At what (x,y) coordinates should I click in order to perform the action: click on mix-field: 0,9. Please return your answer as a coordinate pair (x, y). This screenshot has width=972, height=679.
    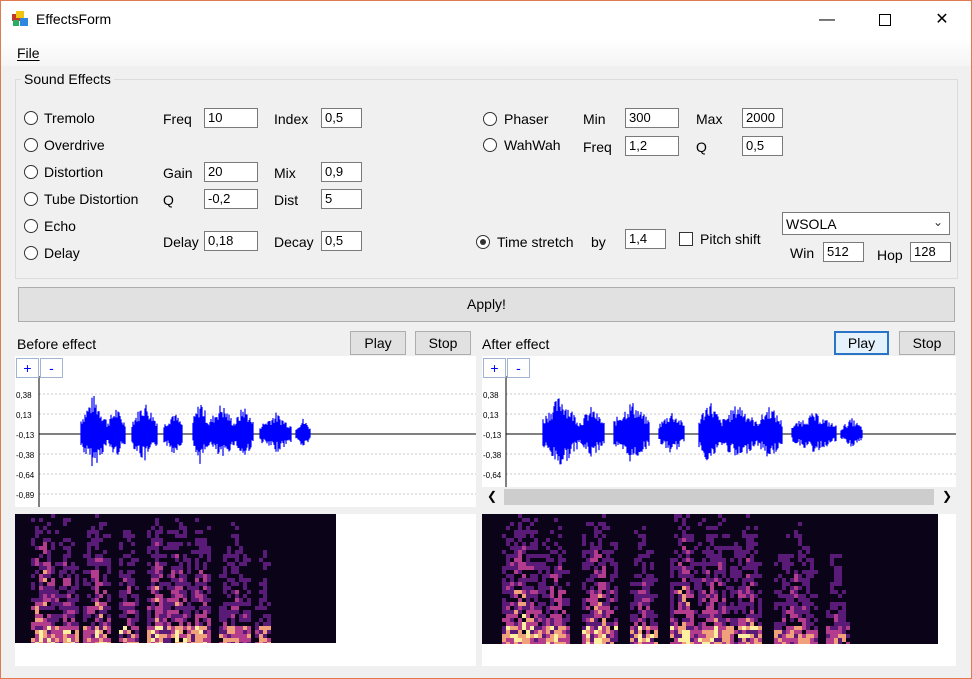
    Looking at the image, I should click on (341, 172).